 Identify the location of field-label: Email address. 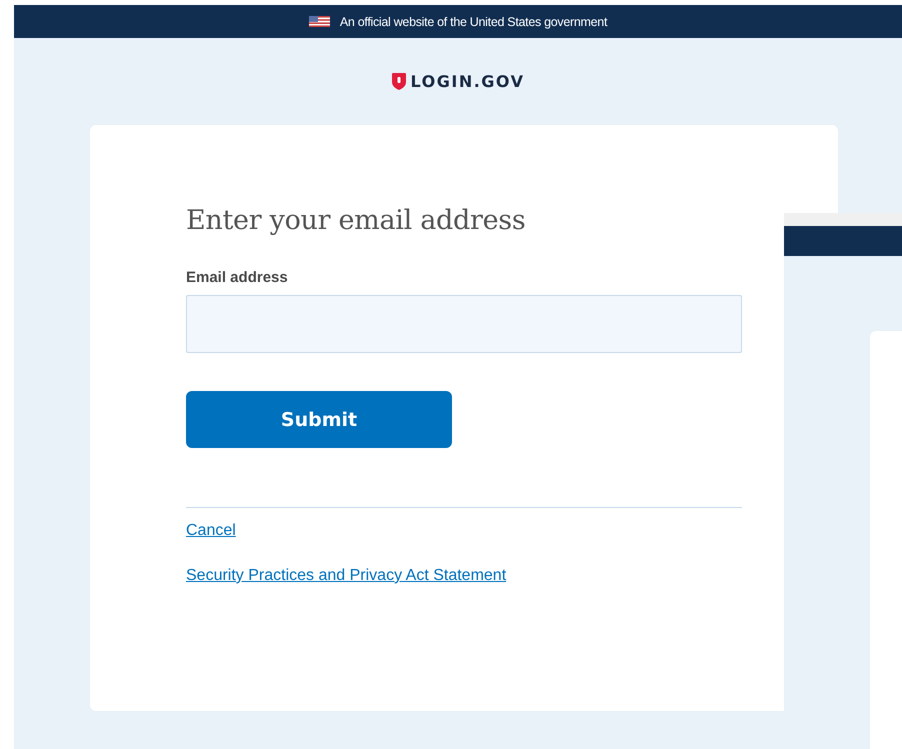
(237, 277).